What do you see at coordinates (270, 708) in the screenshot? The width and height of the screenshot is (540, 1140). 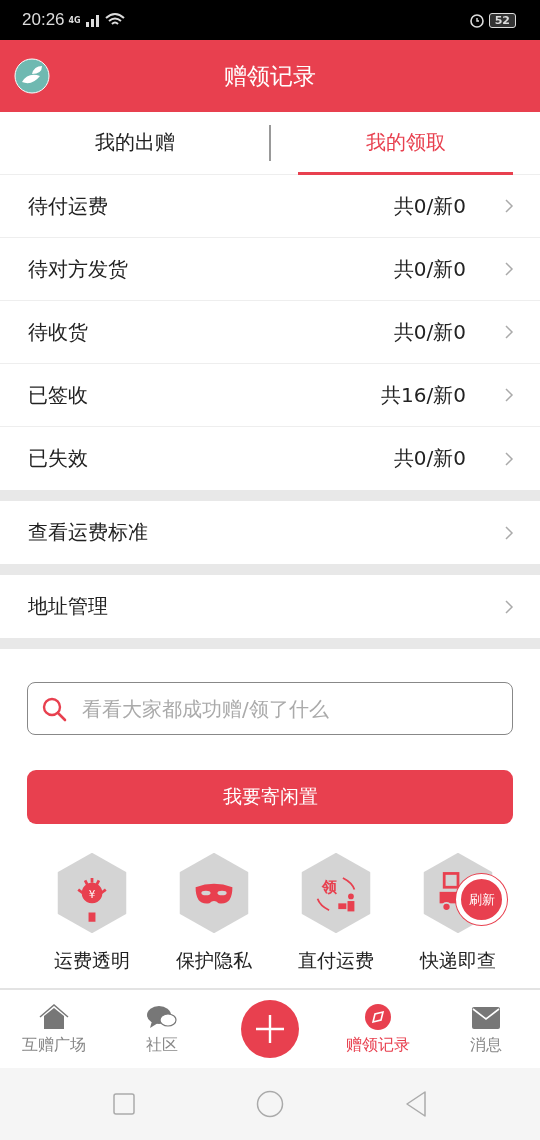 I see `search-field: 看看大家都成功赠/领了什么` at bounding box center [270, 708].